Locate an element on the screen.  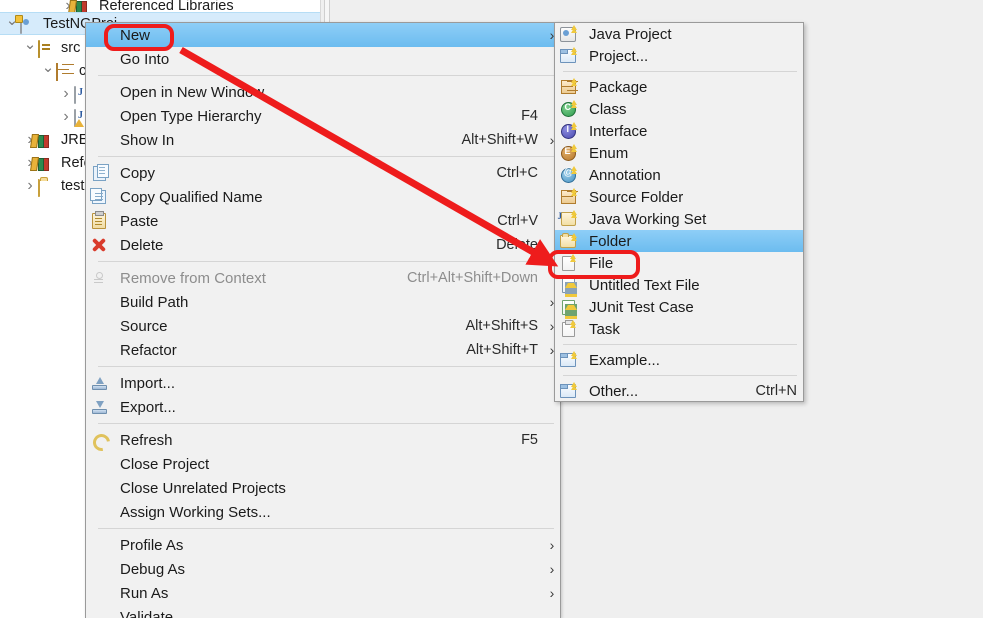
submenu-item-label: File is located at coordinates (601, 263).